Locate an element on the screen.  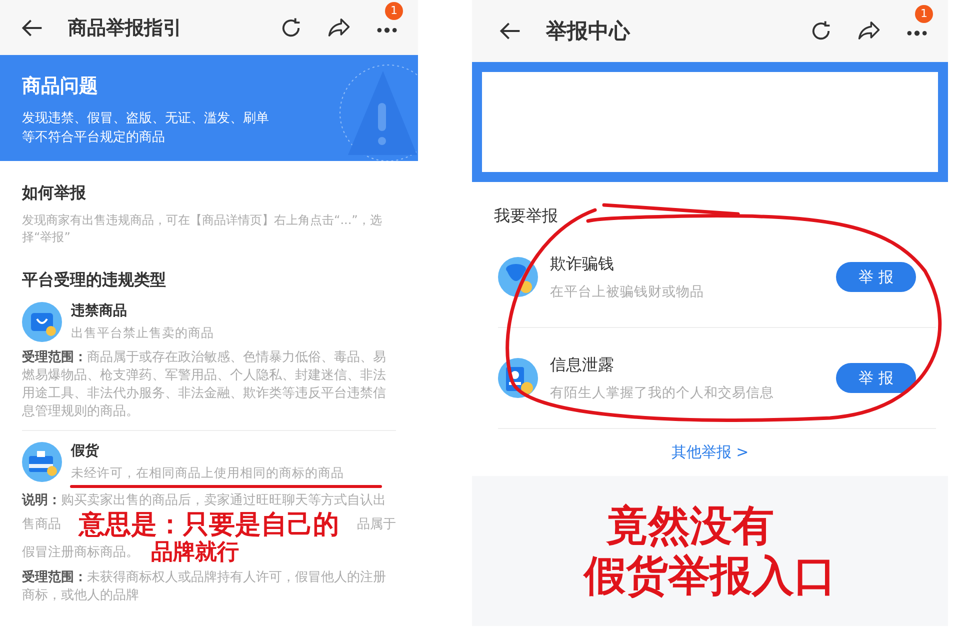
banner-text: 等不符合平台规定的商品 is located at coordinates (94, 138).